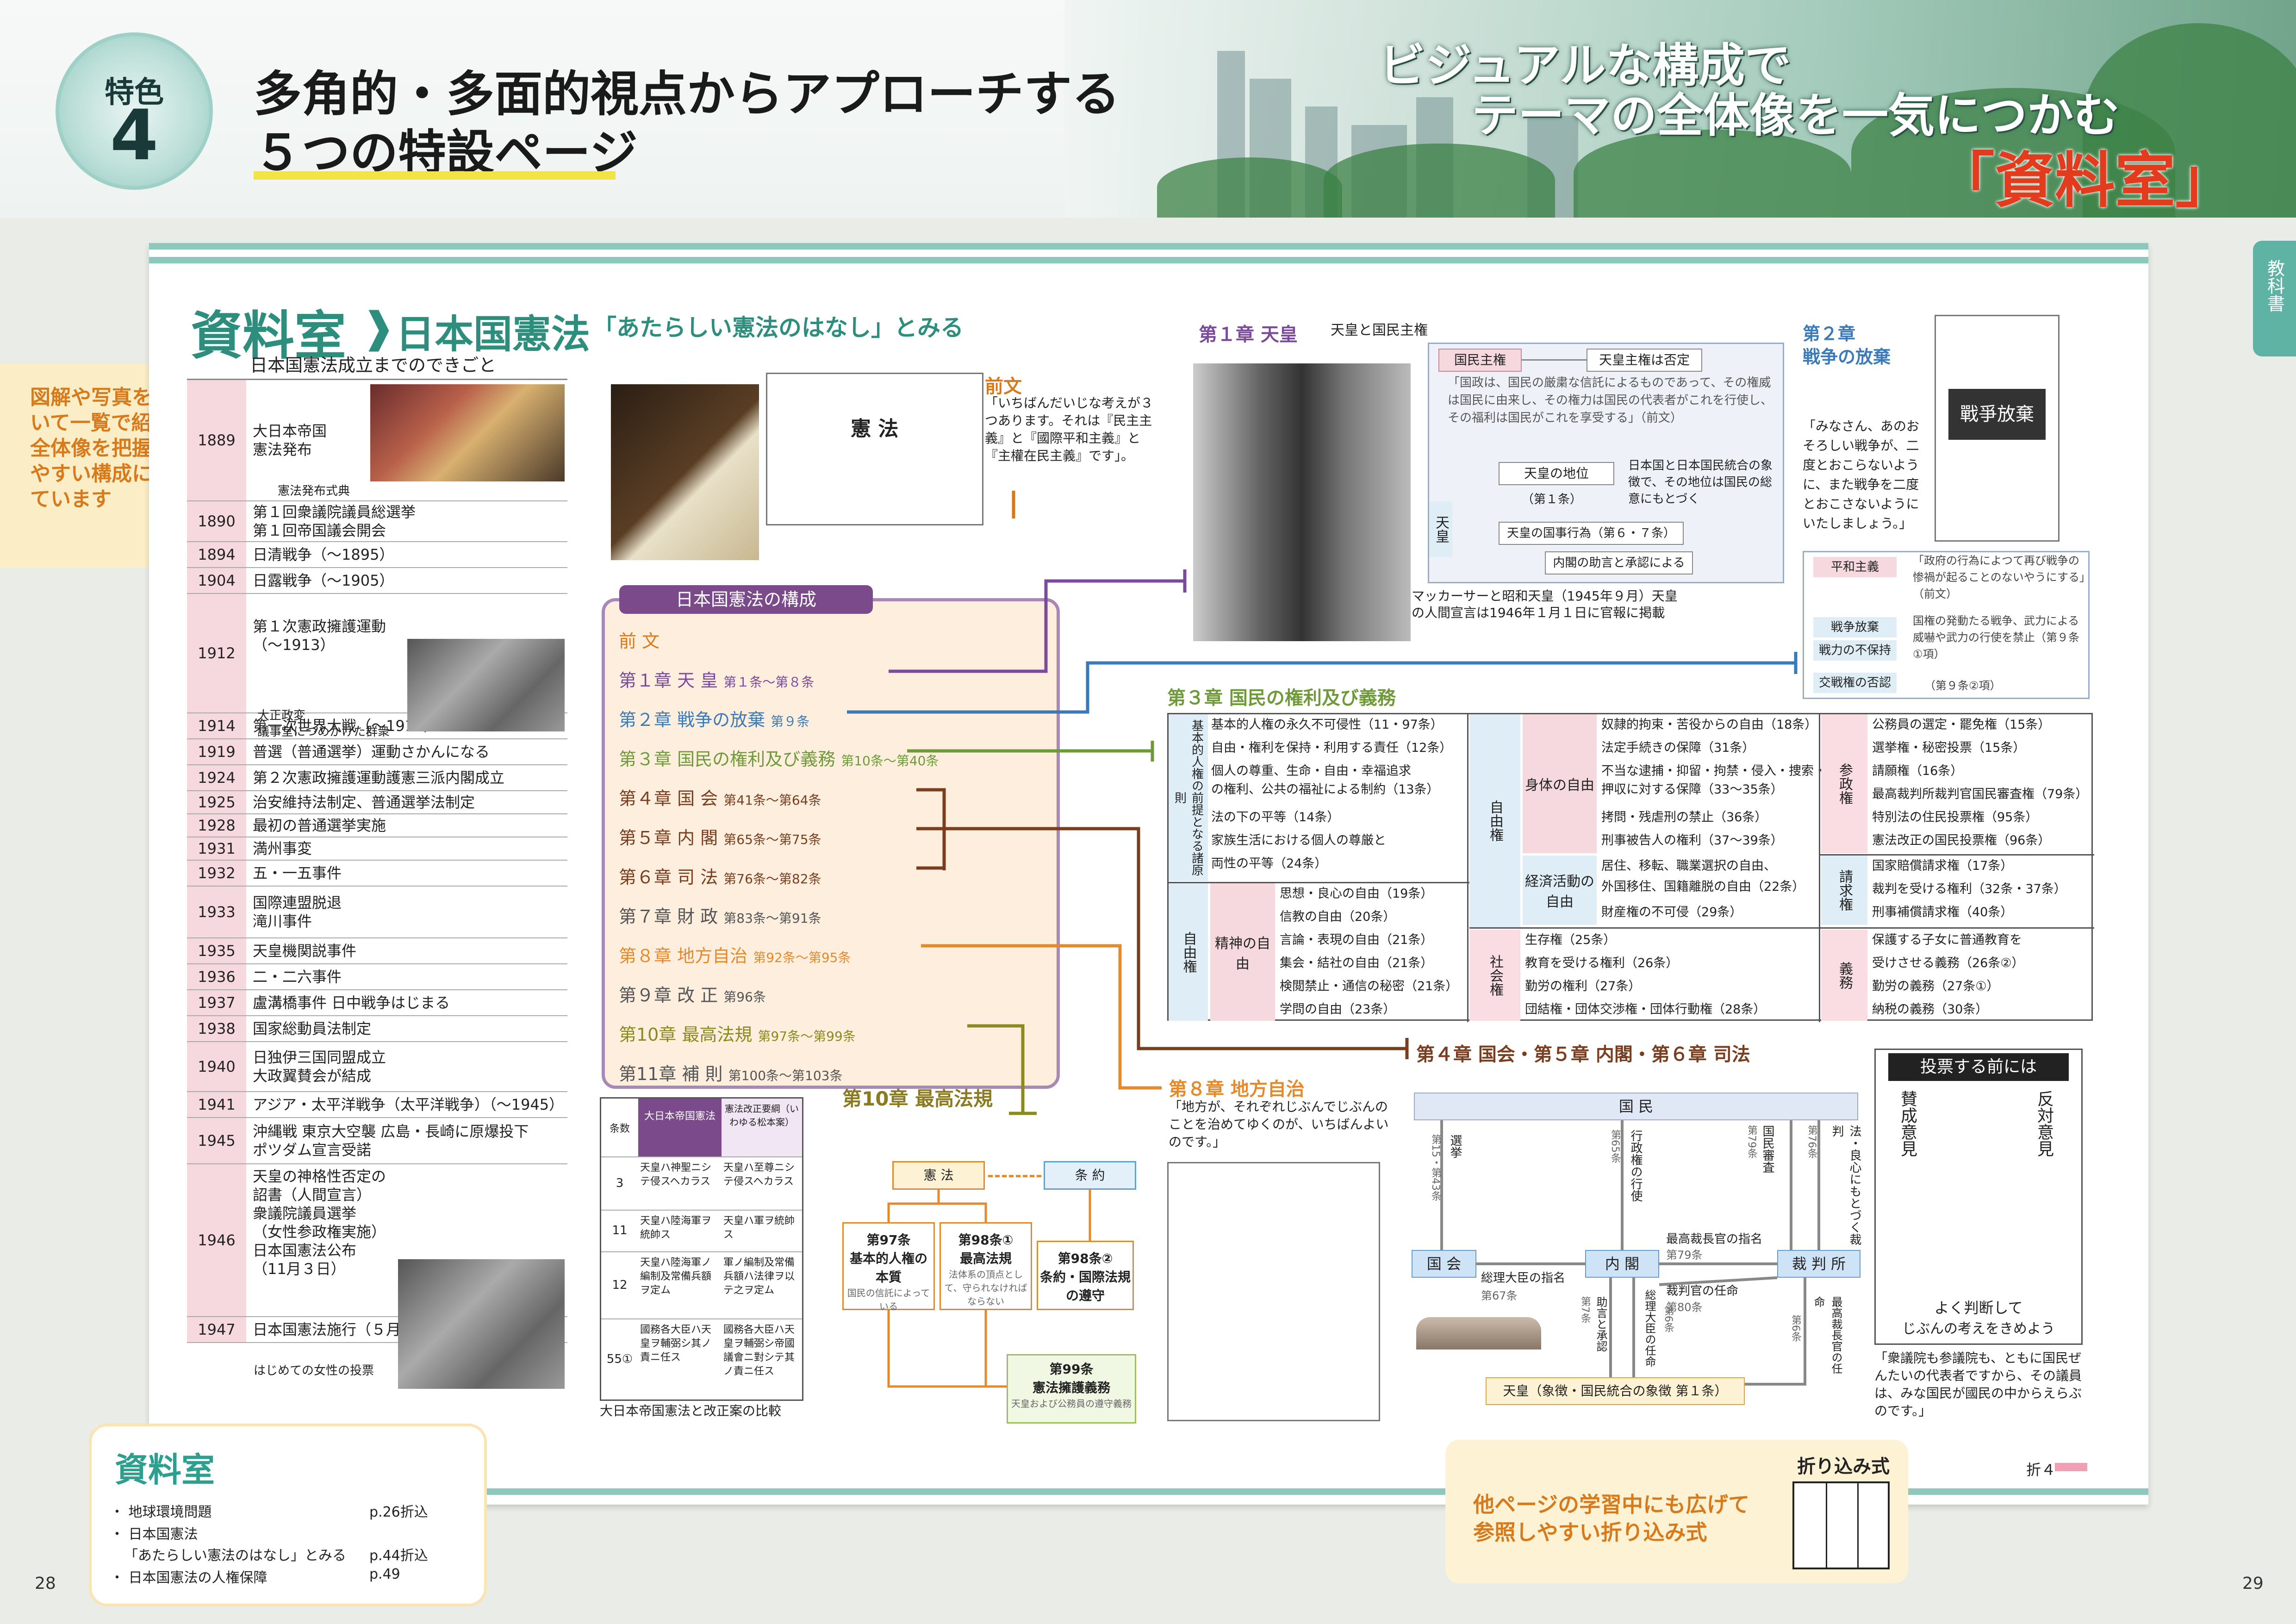  I want to click on page-number-right: 29, so click(2253, 1583).